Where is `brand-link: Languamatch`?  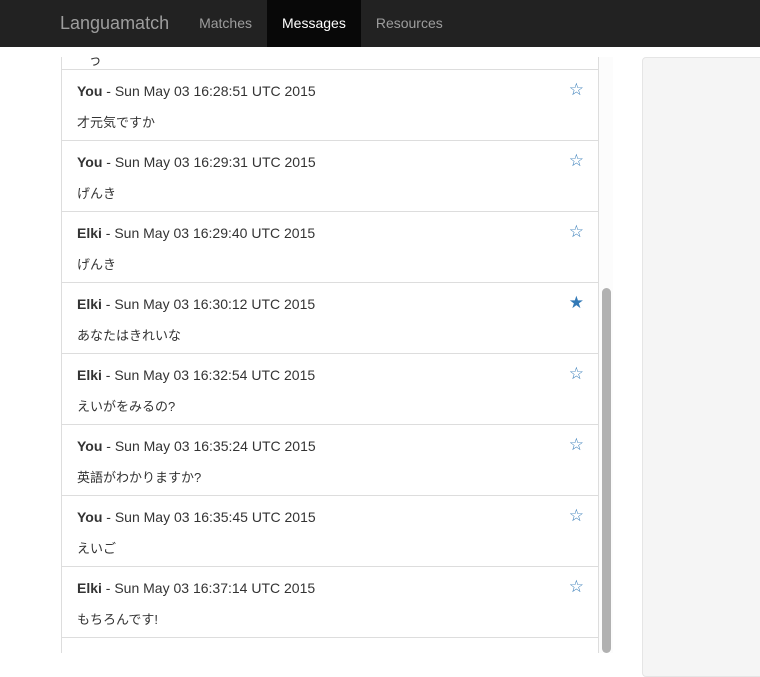 brand-link: Languamatch is located at coordinates (114, 23).